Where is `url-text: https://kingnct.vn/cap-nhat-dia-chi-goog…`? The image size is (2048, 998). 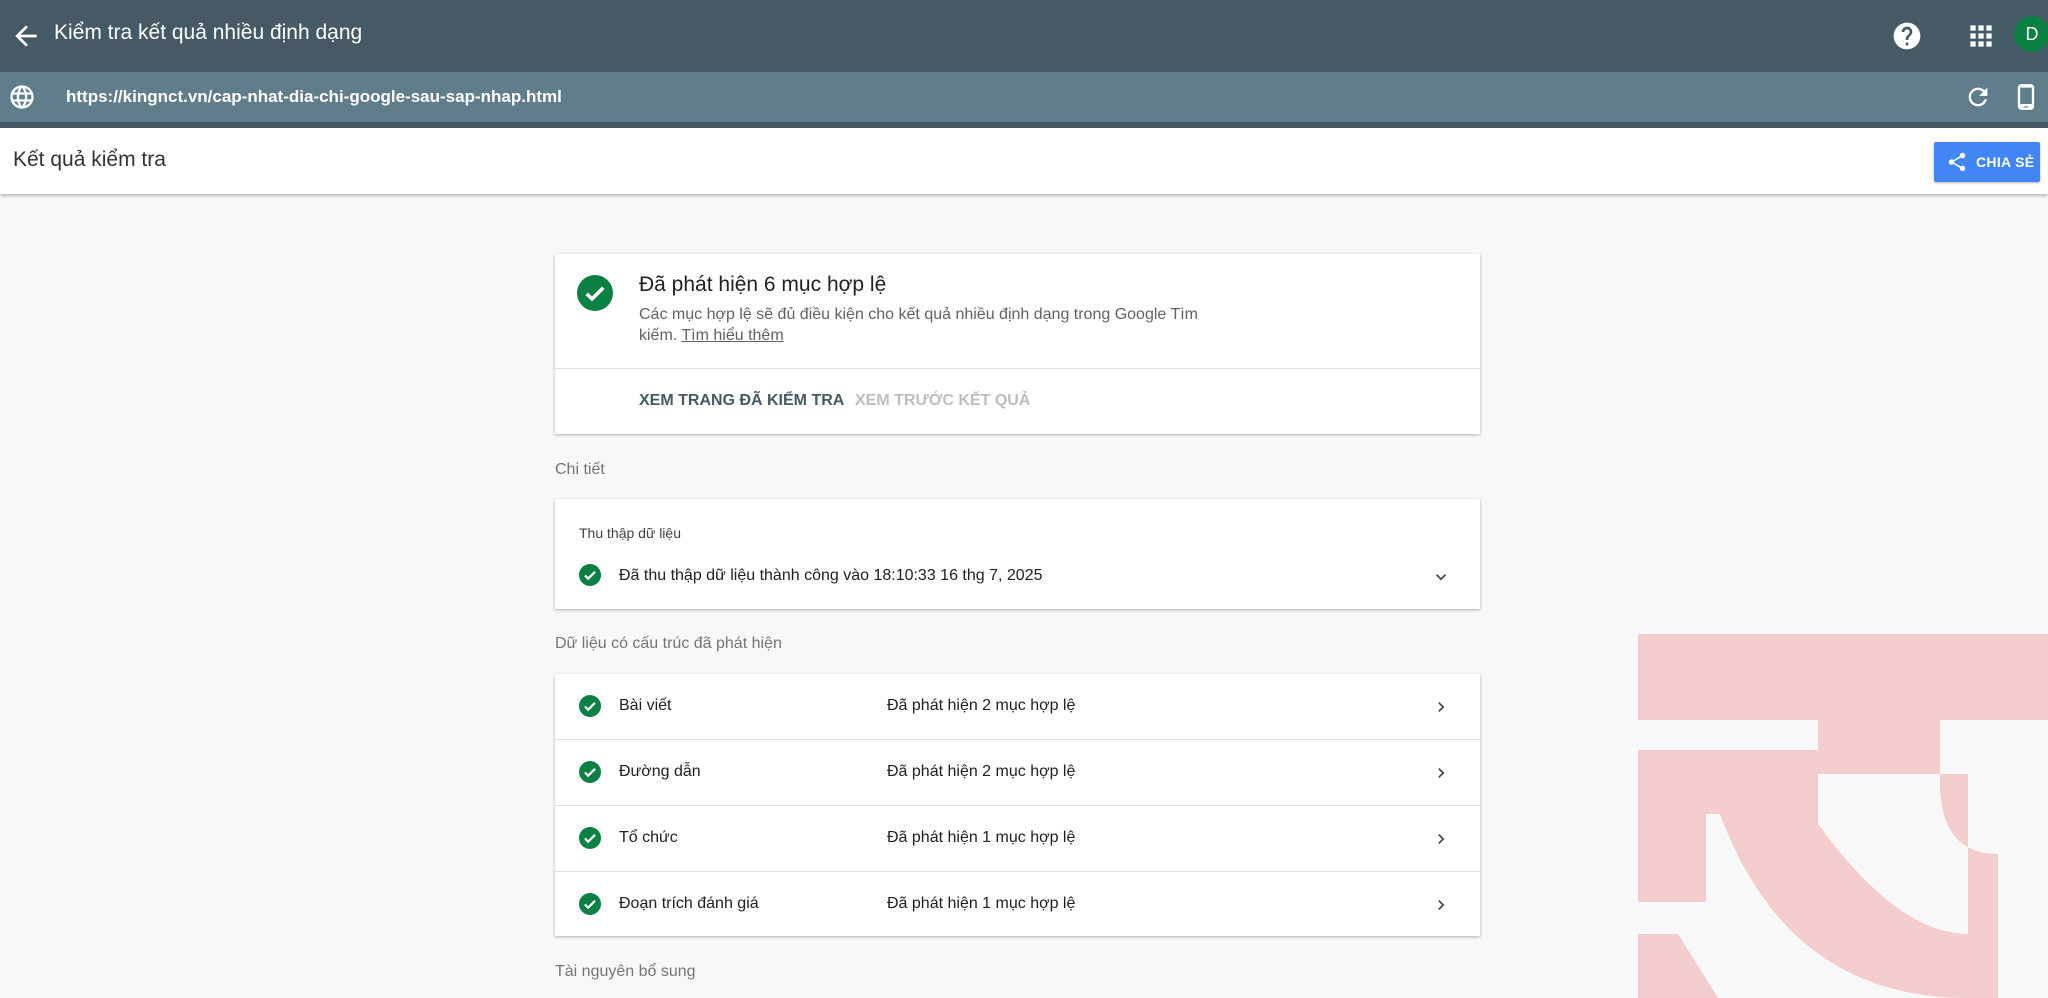 url-text: https://kingnct.vn/cap-nhat-dia-chi-goog… is located at coordinates (314, 97).